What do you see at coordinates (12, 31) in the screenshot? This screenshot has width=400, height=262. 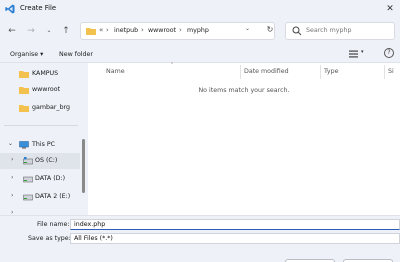 I see `back-arrow-icon: ←` at bounding box center [12, 31].